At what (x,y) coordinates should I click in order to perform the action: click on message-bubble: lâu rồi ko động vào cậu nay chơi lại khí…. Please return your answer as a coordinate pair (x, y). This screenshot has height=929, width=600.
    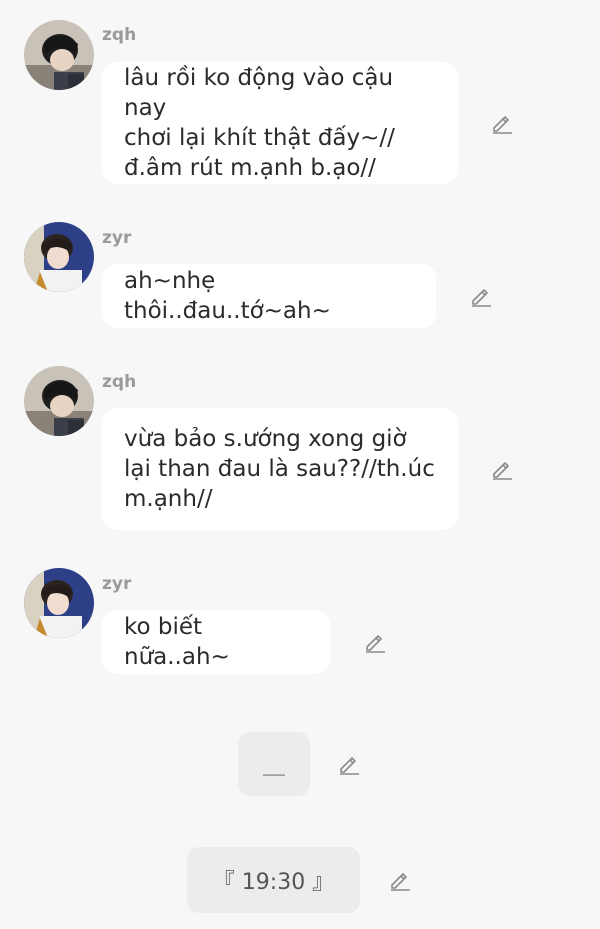
    Looking at the image, I should click on (280, 123).